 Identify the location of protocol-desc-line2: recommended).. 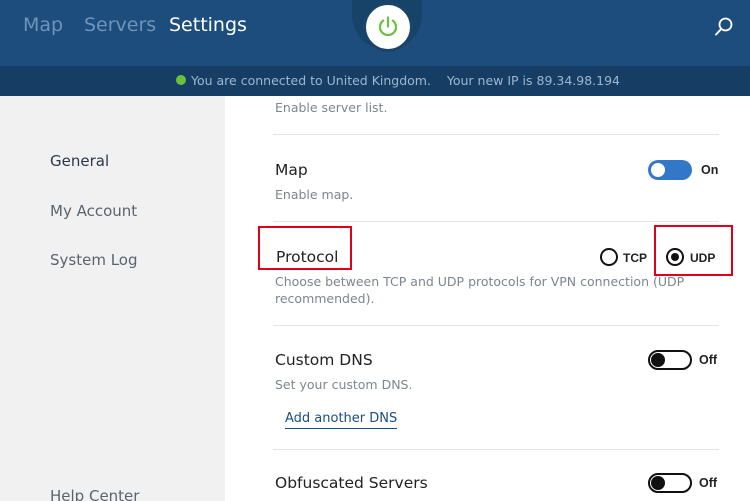
(325, 298).